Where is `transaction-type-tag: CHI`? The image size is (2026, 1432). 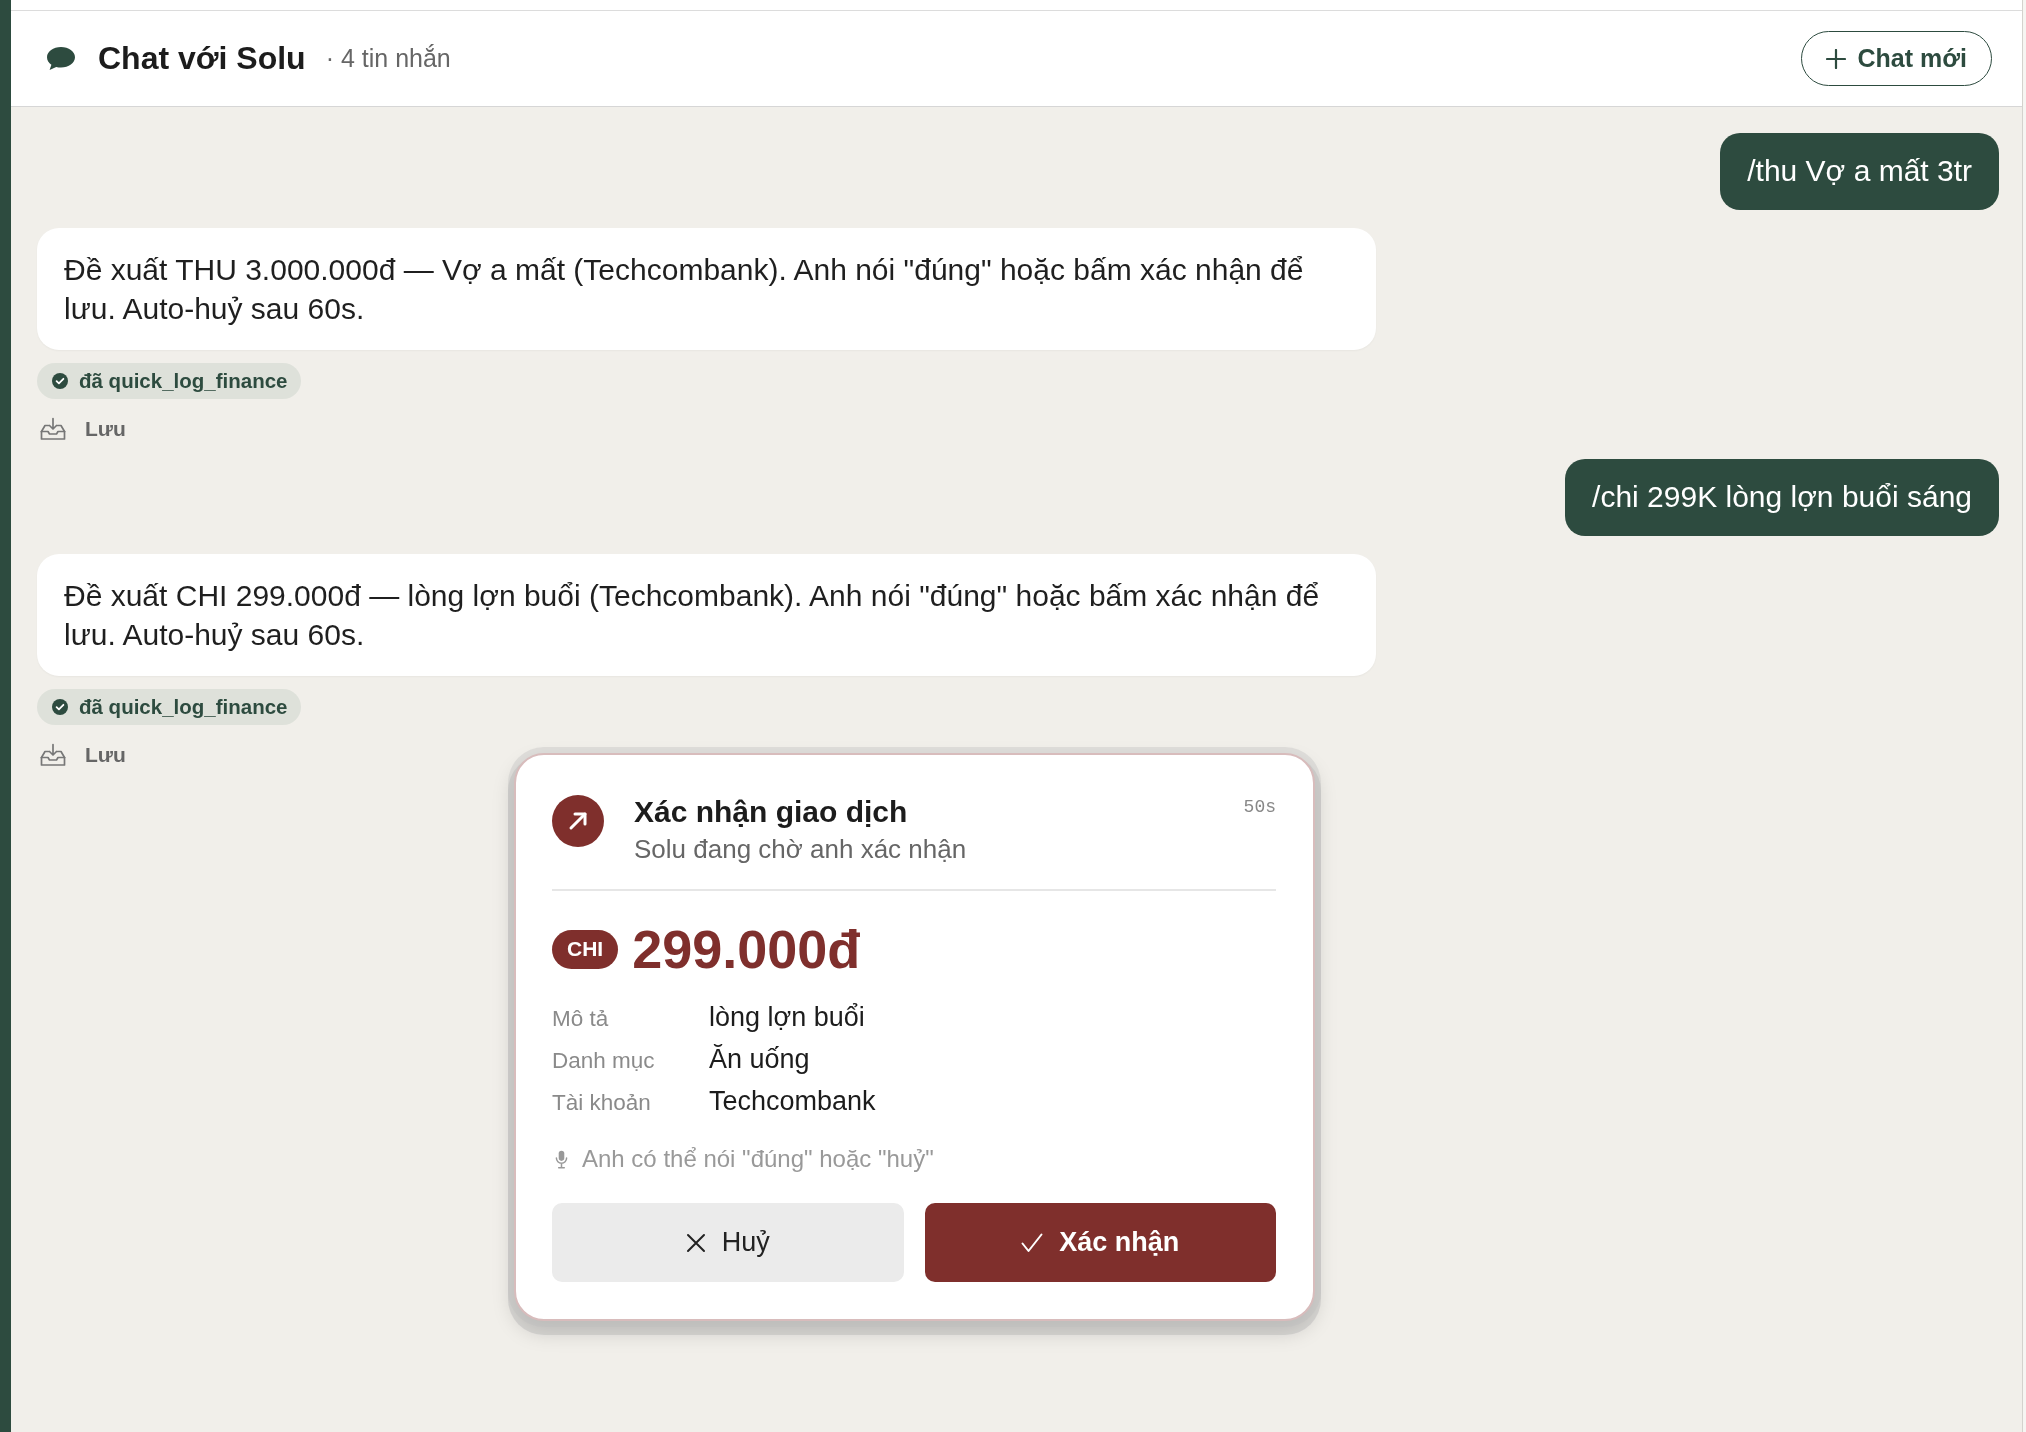 transaction-type-tag: CHI is located at coordinates (585, 949).